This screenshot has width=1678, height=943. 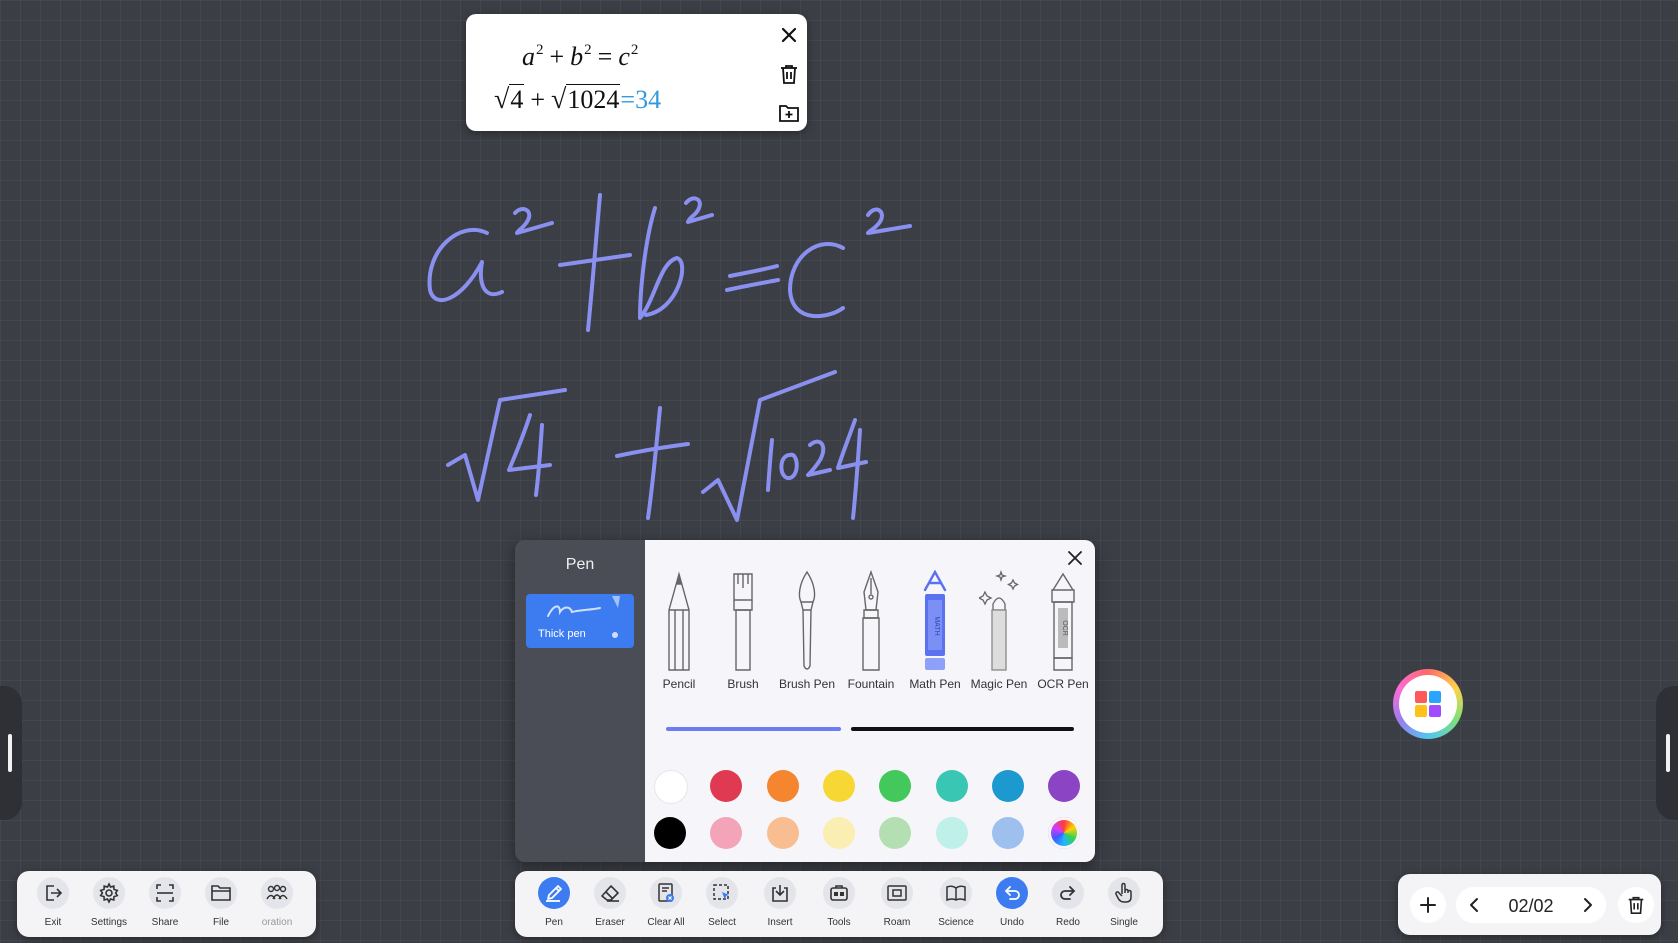 What do you see at coordinates (789, 113) in the screenshot?
I see `save-to-folder-icon` at bounding box center [789, 113].